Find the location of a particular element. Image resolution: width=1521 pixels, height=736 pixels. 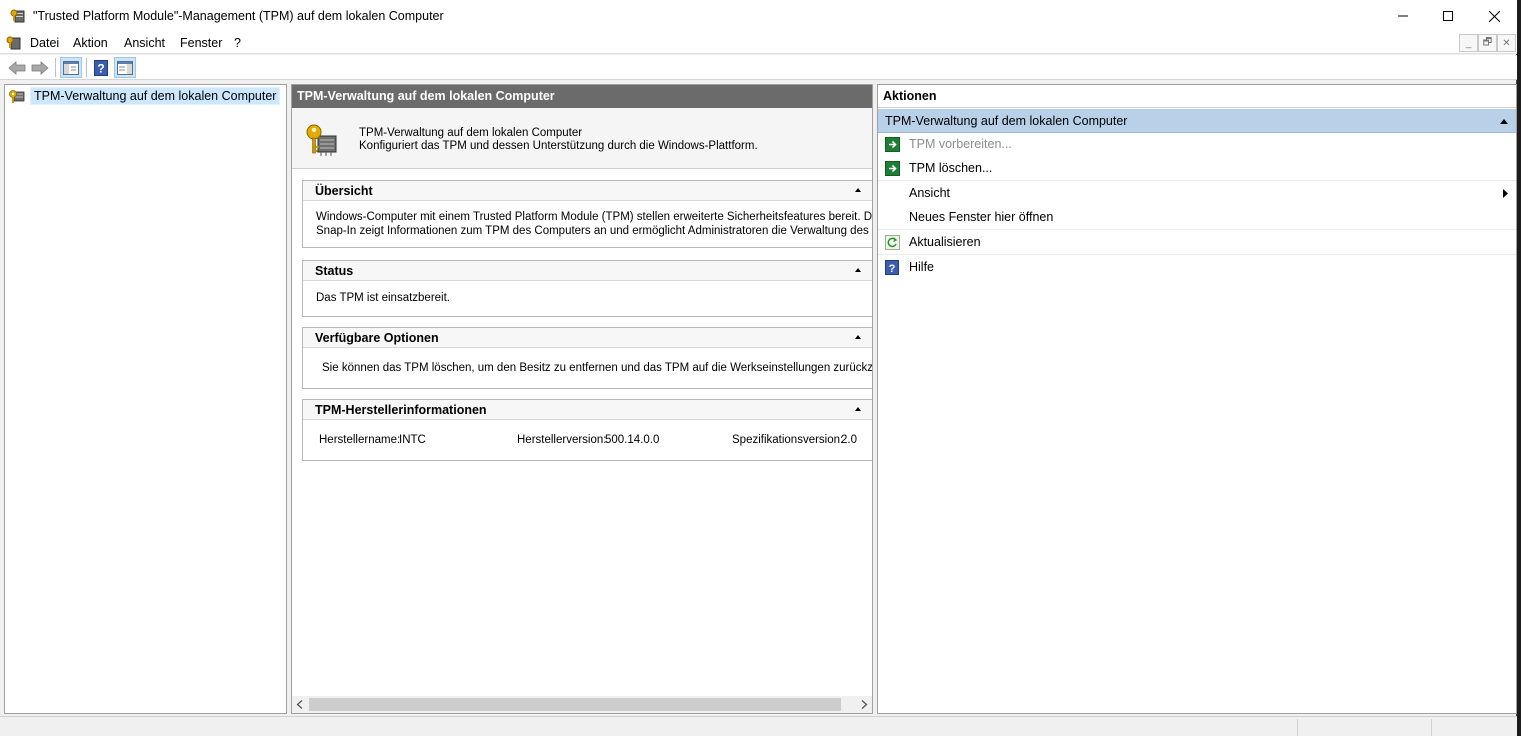

mdi-restore-button: 🗗 is located at coordinates (1487, 43).